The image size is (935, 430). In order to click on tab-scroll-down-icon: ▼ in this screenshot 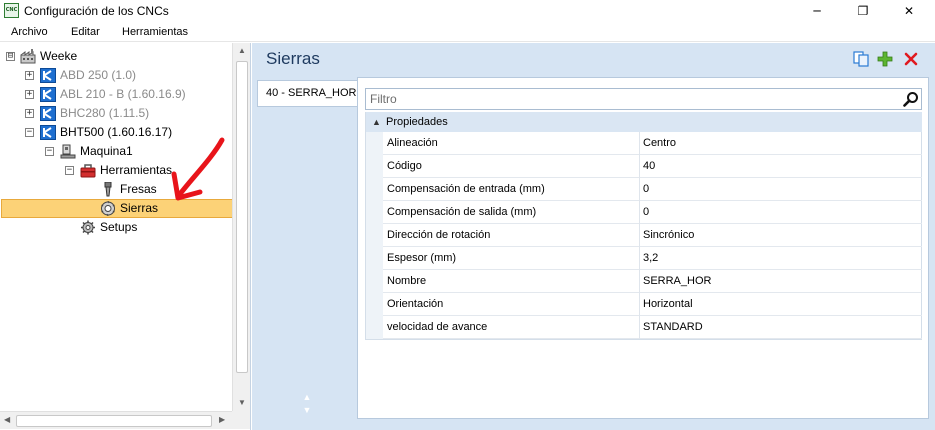, I will do `click(307, 410)`.